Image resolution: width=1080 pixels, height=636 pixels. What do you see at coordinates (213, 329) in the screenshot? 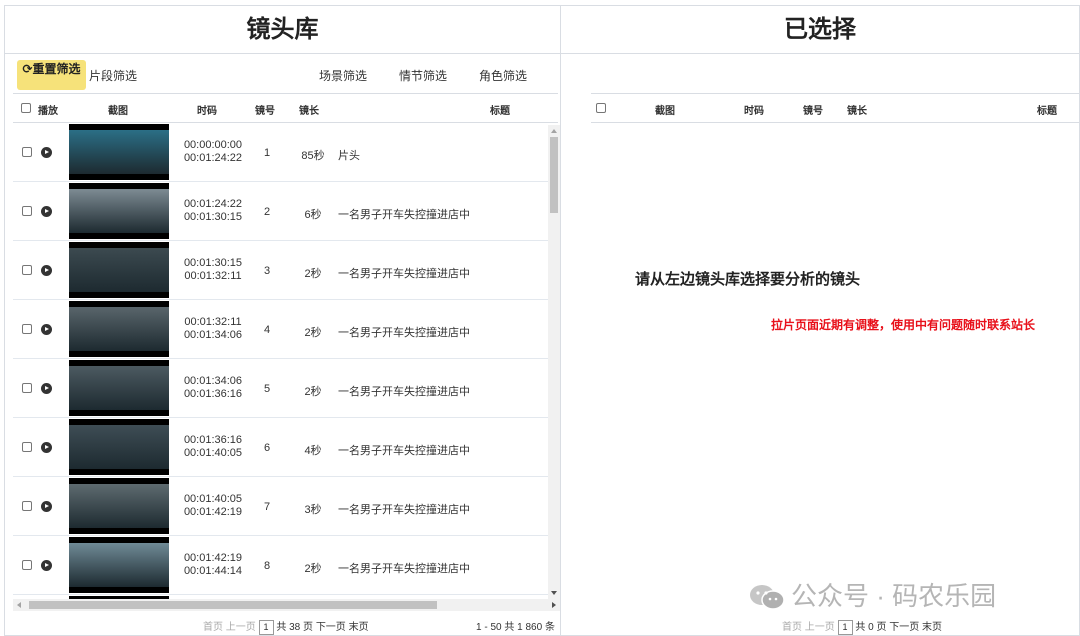
I see `timecode: 00:01:32:11 00:01:34:06` at bounding box center [213, 329].